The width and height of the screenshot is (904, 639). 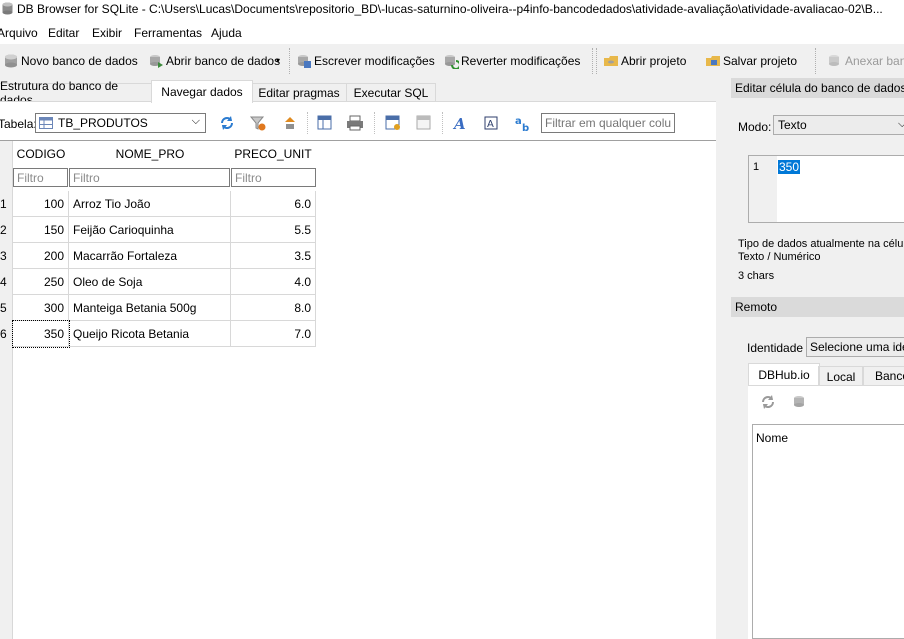 I want to click on table-select: TB_PRODUTOS ⌵, so click(x=120, y=123).